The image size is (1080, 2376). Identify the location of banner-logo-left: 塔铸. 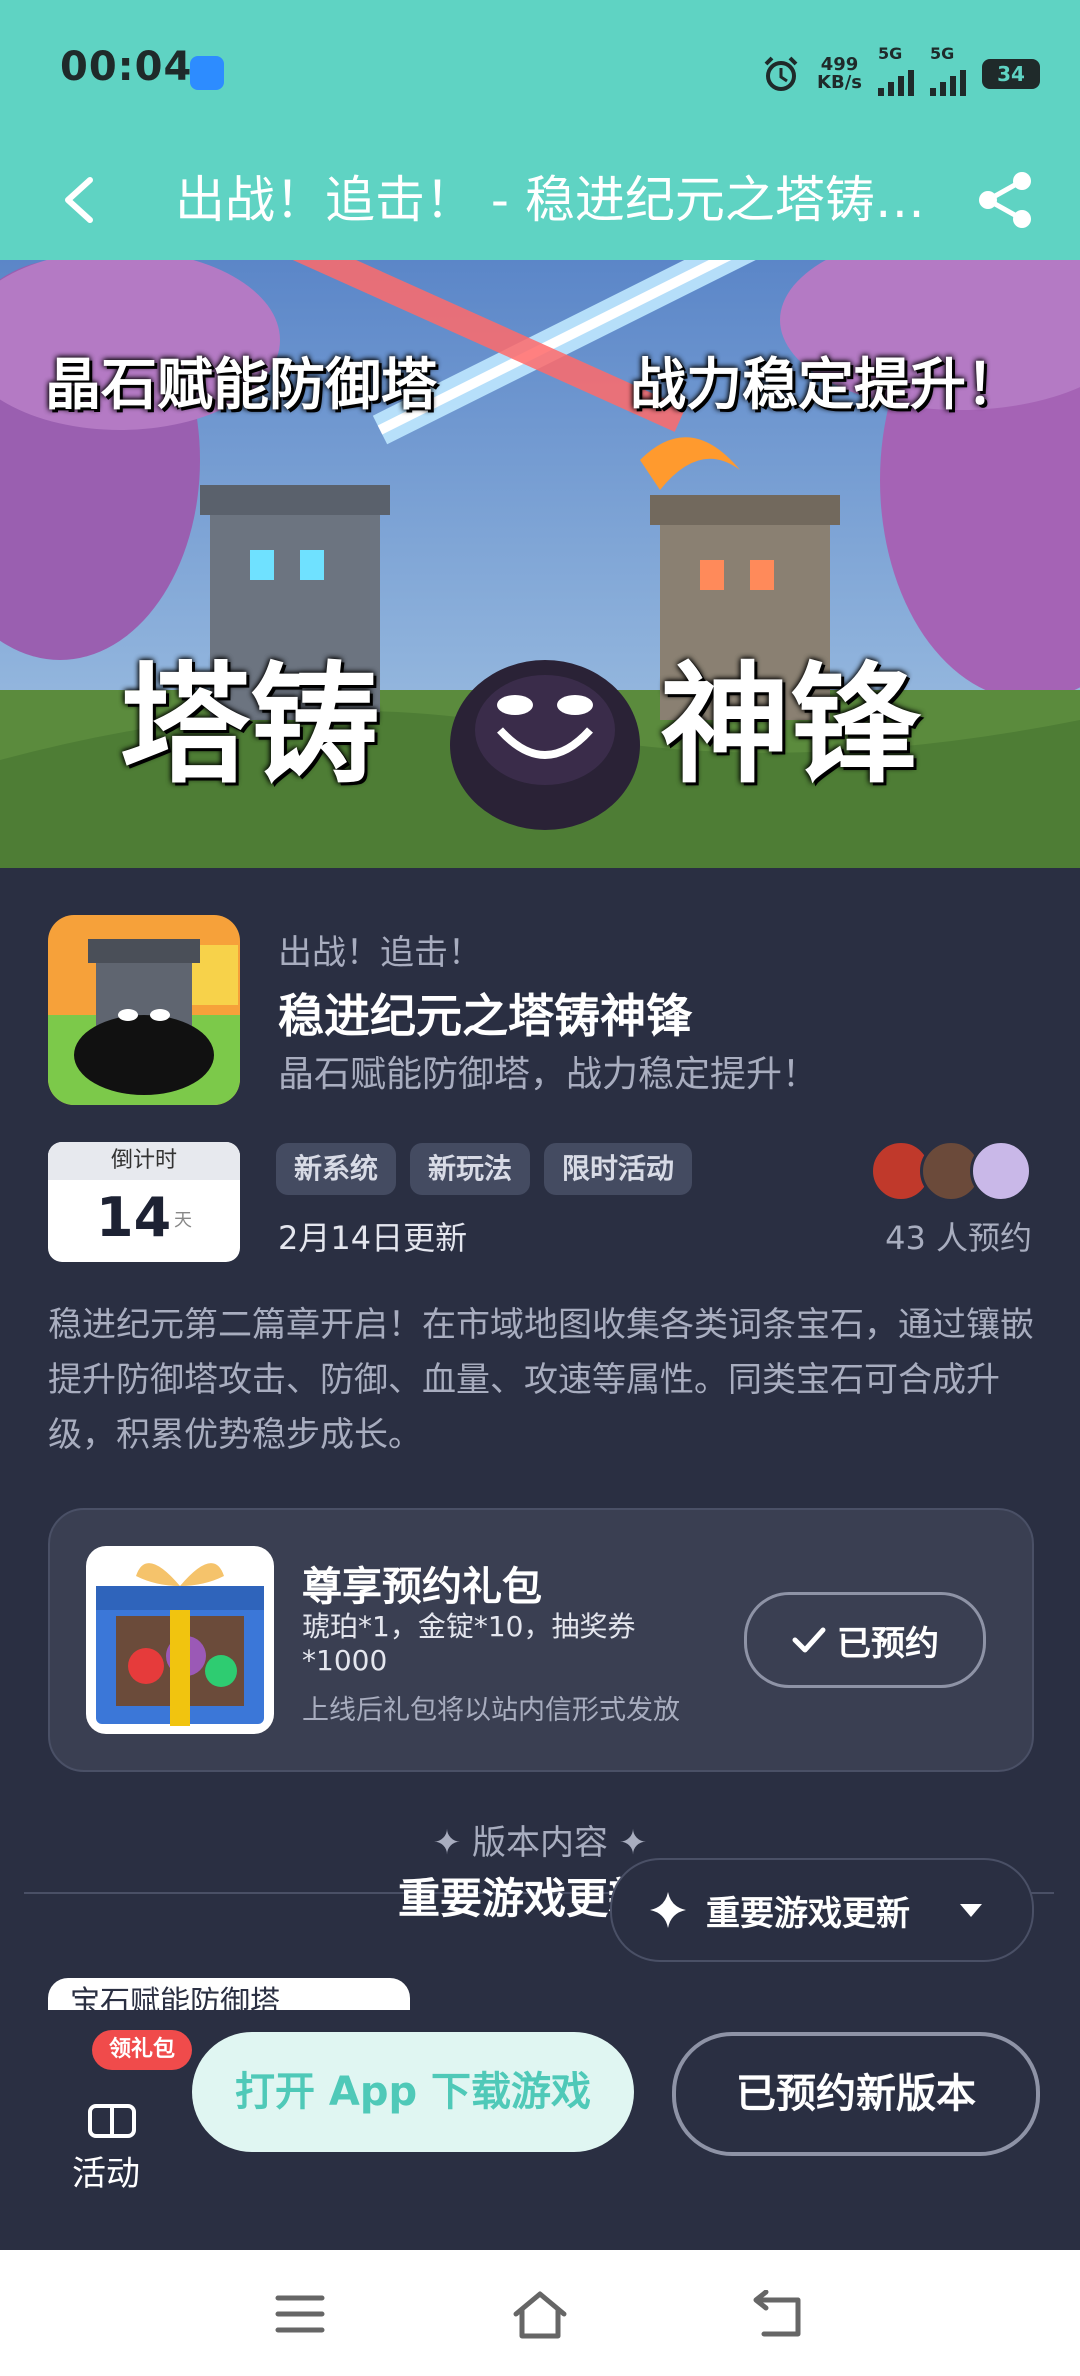
(250, 725).